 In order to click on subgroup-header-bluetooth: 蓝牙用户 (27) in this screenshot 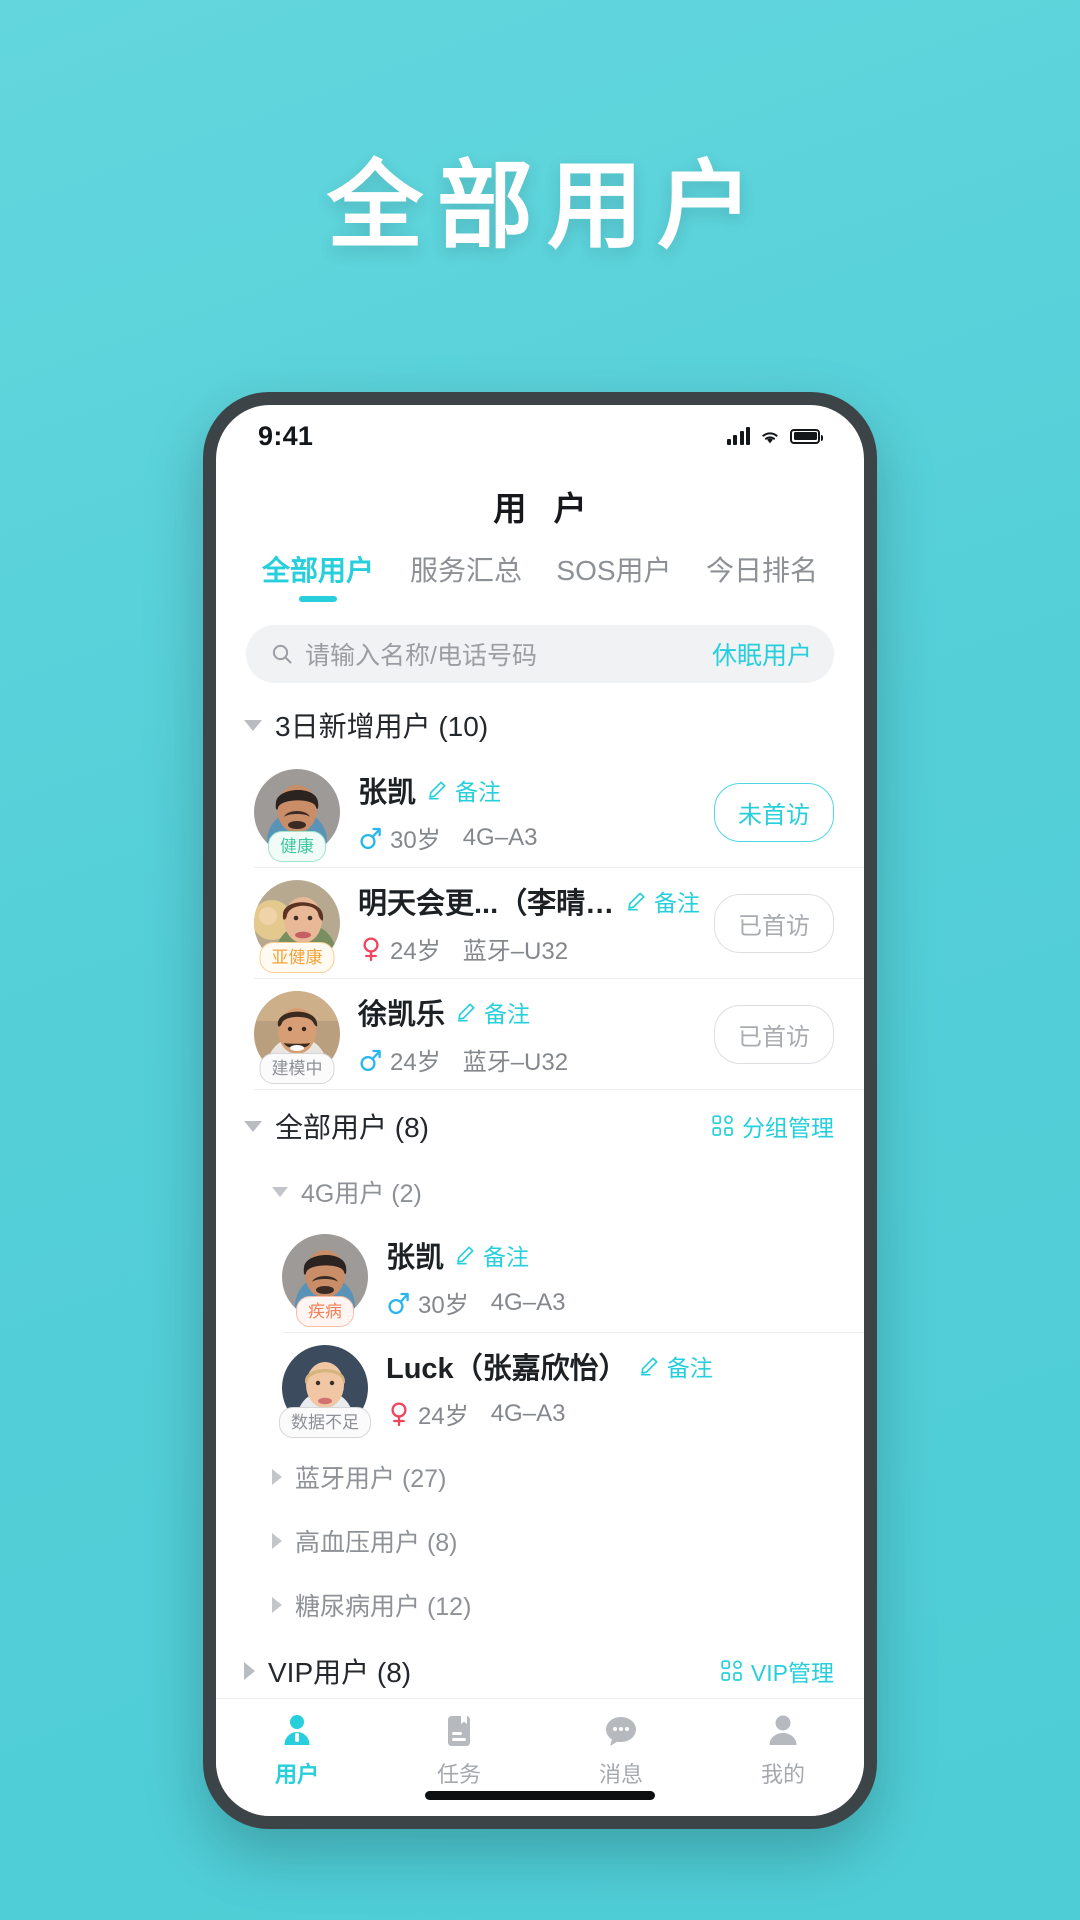, I will do `click(540, 1475)`.